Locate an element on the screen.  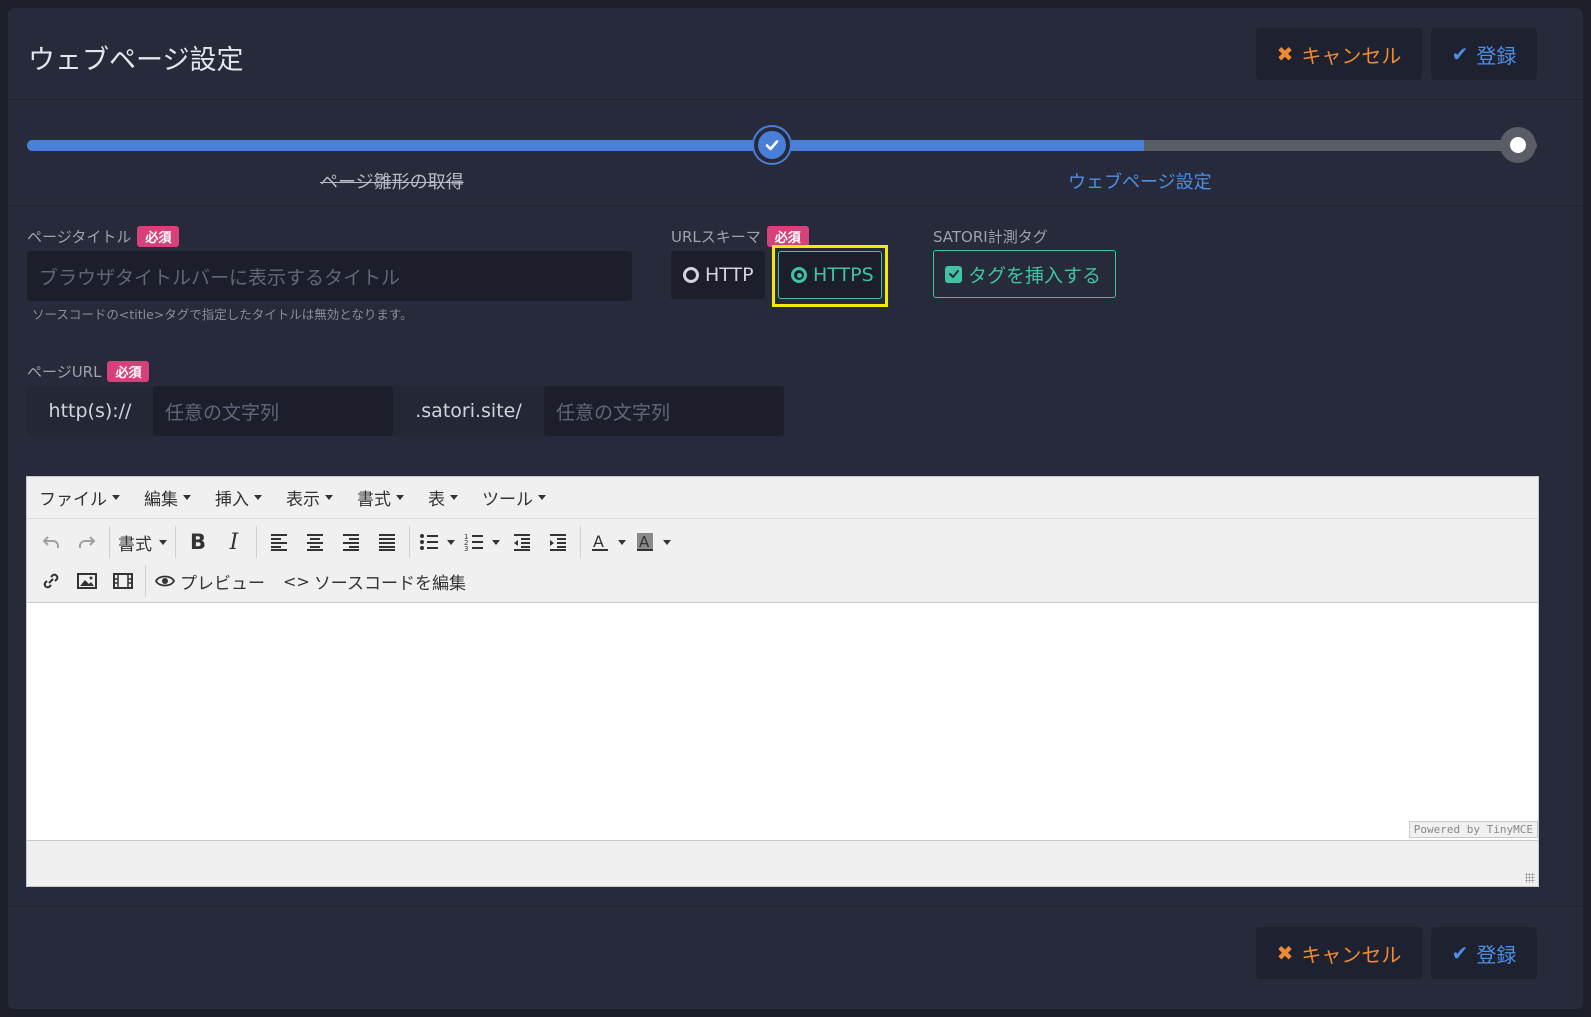
resize-handle-icon is located at coordinates (1530, 878).